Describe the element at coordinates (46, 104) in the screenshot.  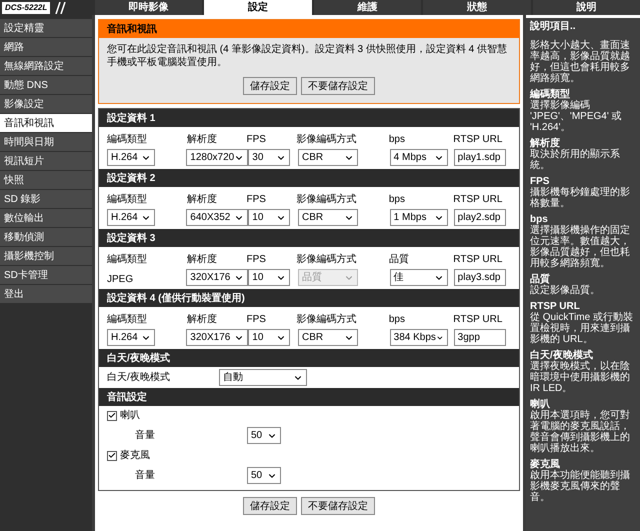
I see `sidebar-item: 影像設定` at that location.